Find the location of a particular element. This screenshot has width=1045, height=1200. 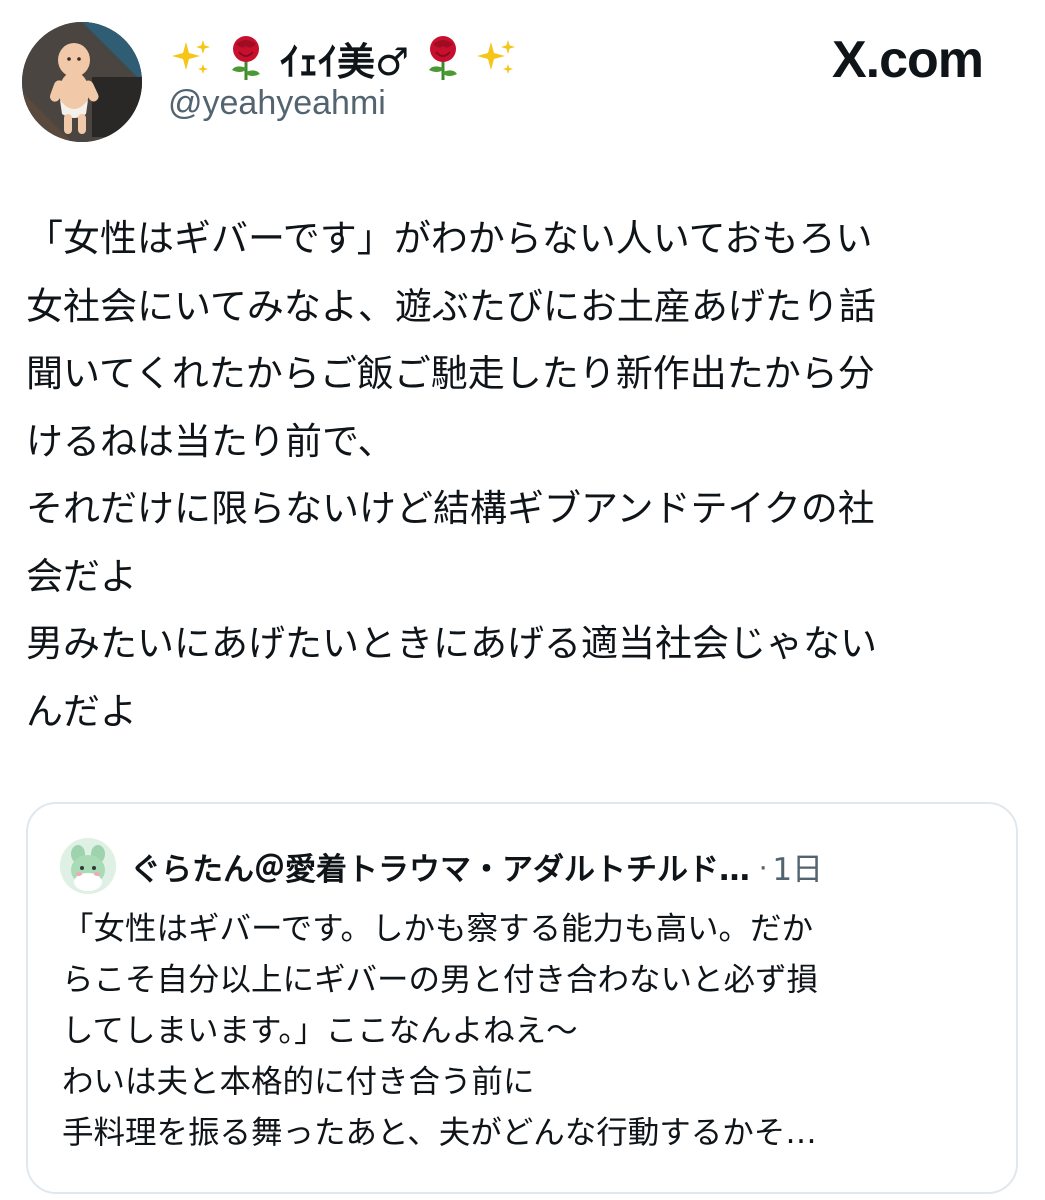

quoted-tweet-header: ぐらたん＠愛着トラウマ・アダルトチルド… · 1日 is located at coordinates (476, 866).